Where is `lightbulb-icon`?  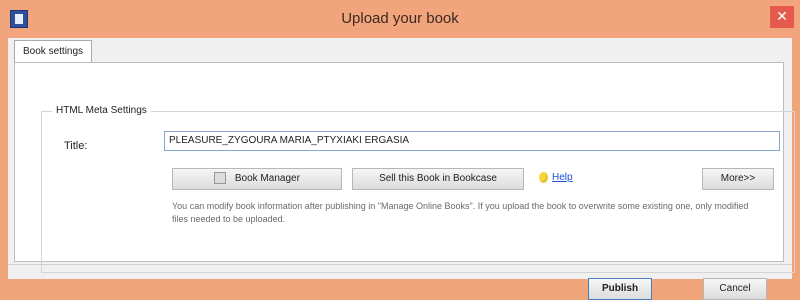
lightbulb-icon is located at coordinates (543, 177).